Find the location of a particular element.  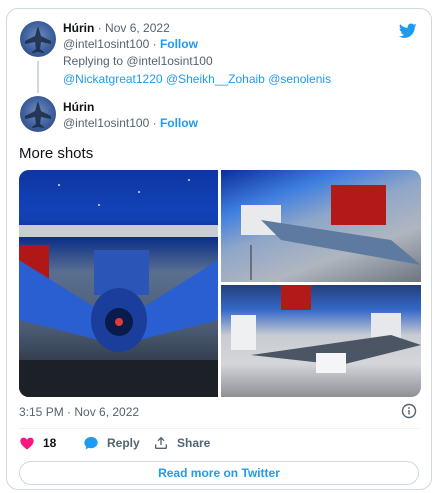

mention-link: @Sheikh__Zohaib is located at coordinates (215, 79).